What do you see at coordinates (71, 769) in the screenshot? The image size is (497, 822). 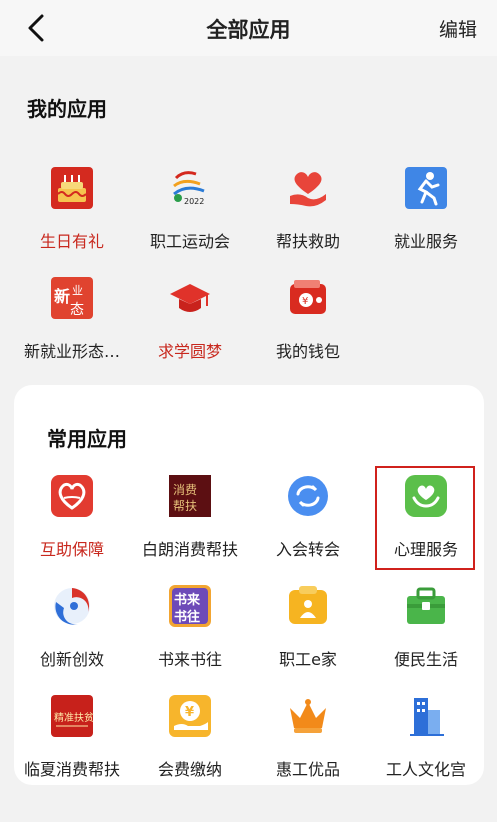 I see `app-label: 临夏消费帮扶` at bounding box center [71, 769].